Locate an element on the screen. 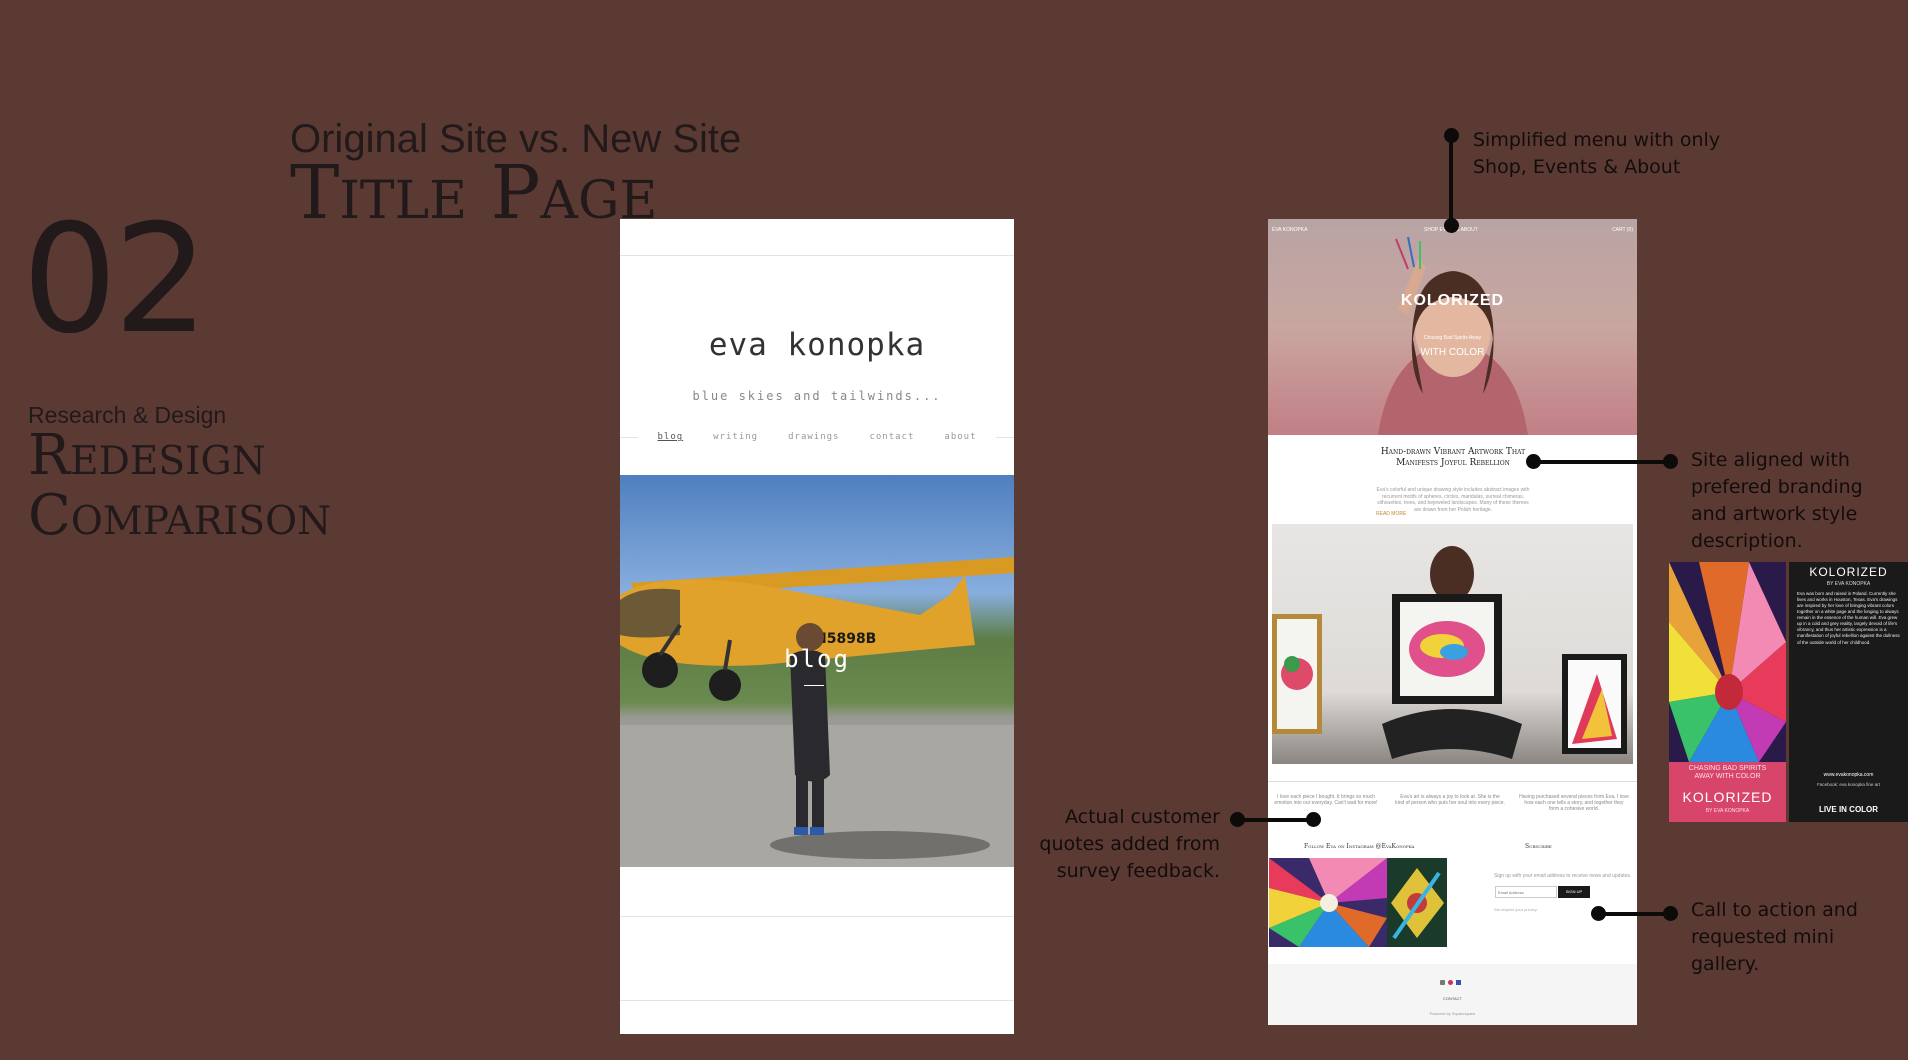 The image size is (1908, 1060). read-more-link: READ MORE is located at coordinates (1391, 514).